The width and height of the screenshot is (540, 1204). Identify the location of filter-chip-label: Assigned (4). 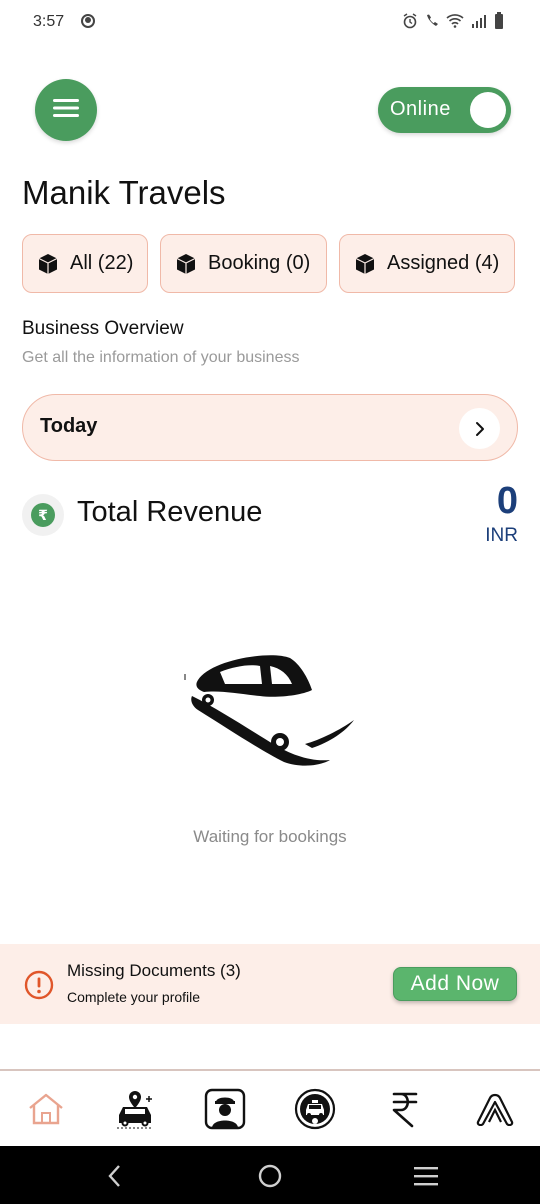
(443, 263).